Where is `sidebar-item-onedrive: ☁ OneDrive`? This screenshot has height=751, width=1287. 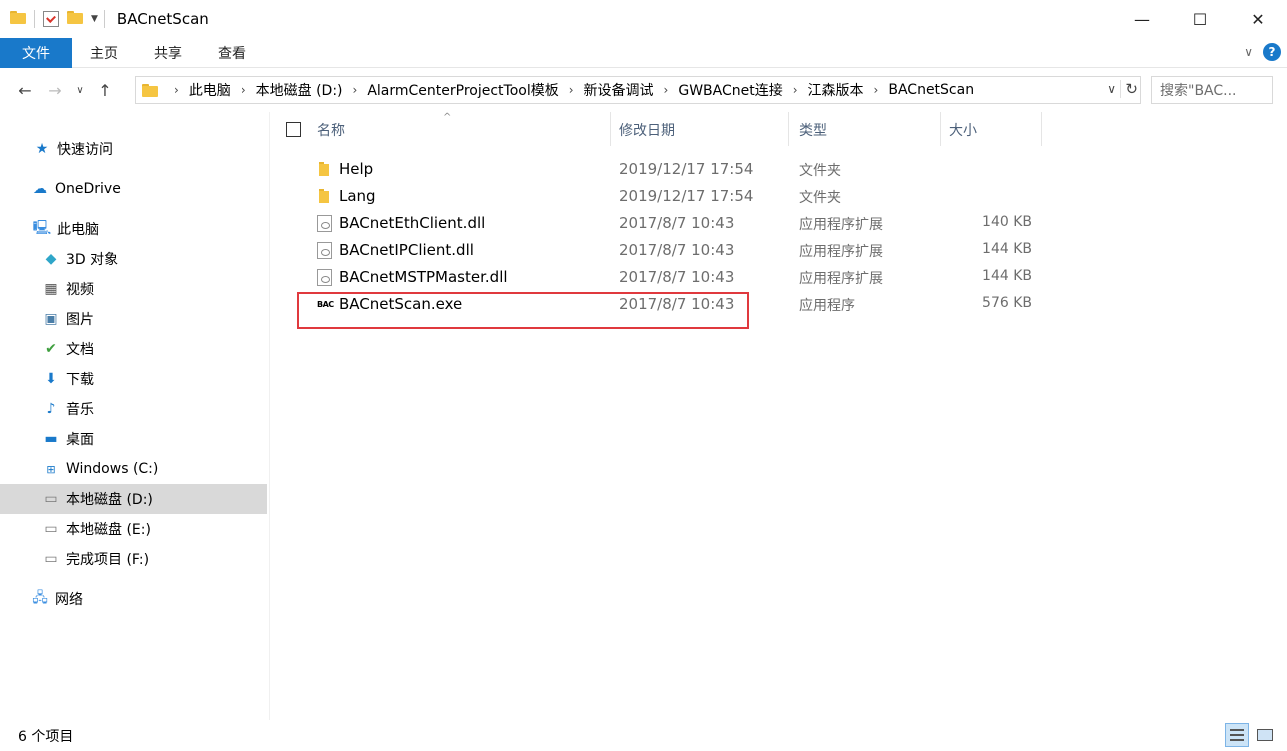
sidebar-item-onedrive: ☁ OneDrive is located at coordinates (133, 189).